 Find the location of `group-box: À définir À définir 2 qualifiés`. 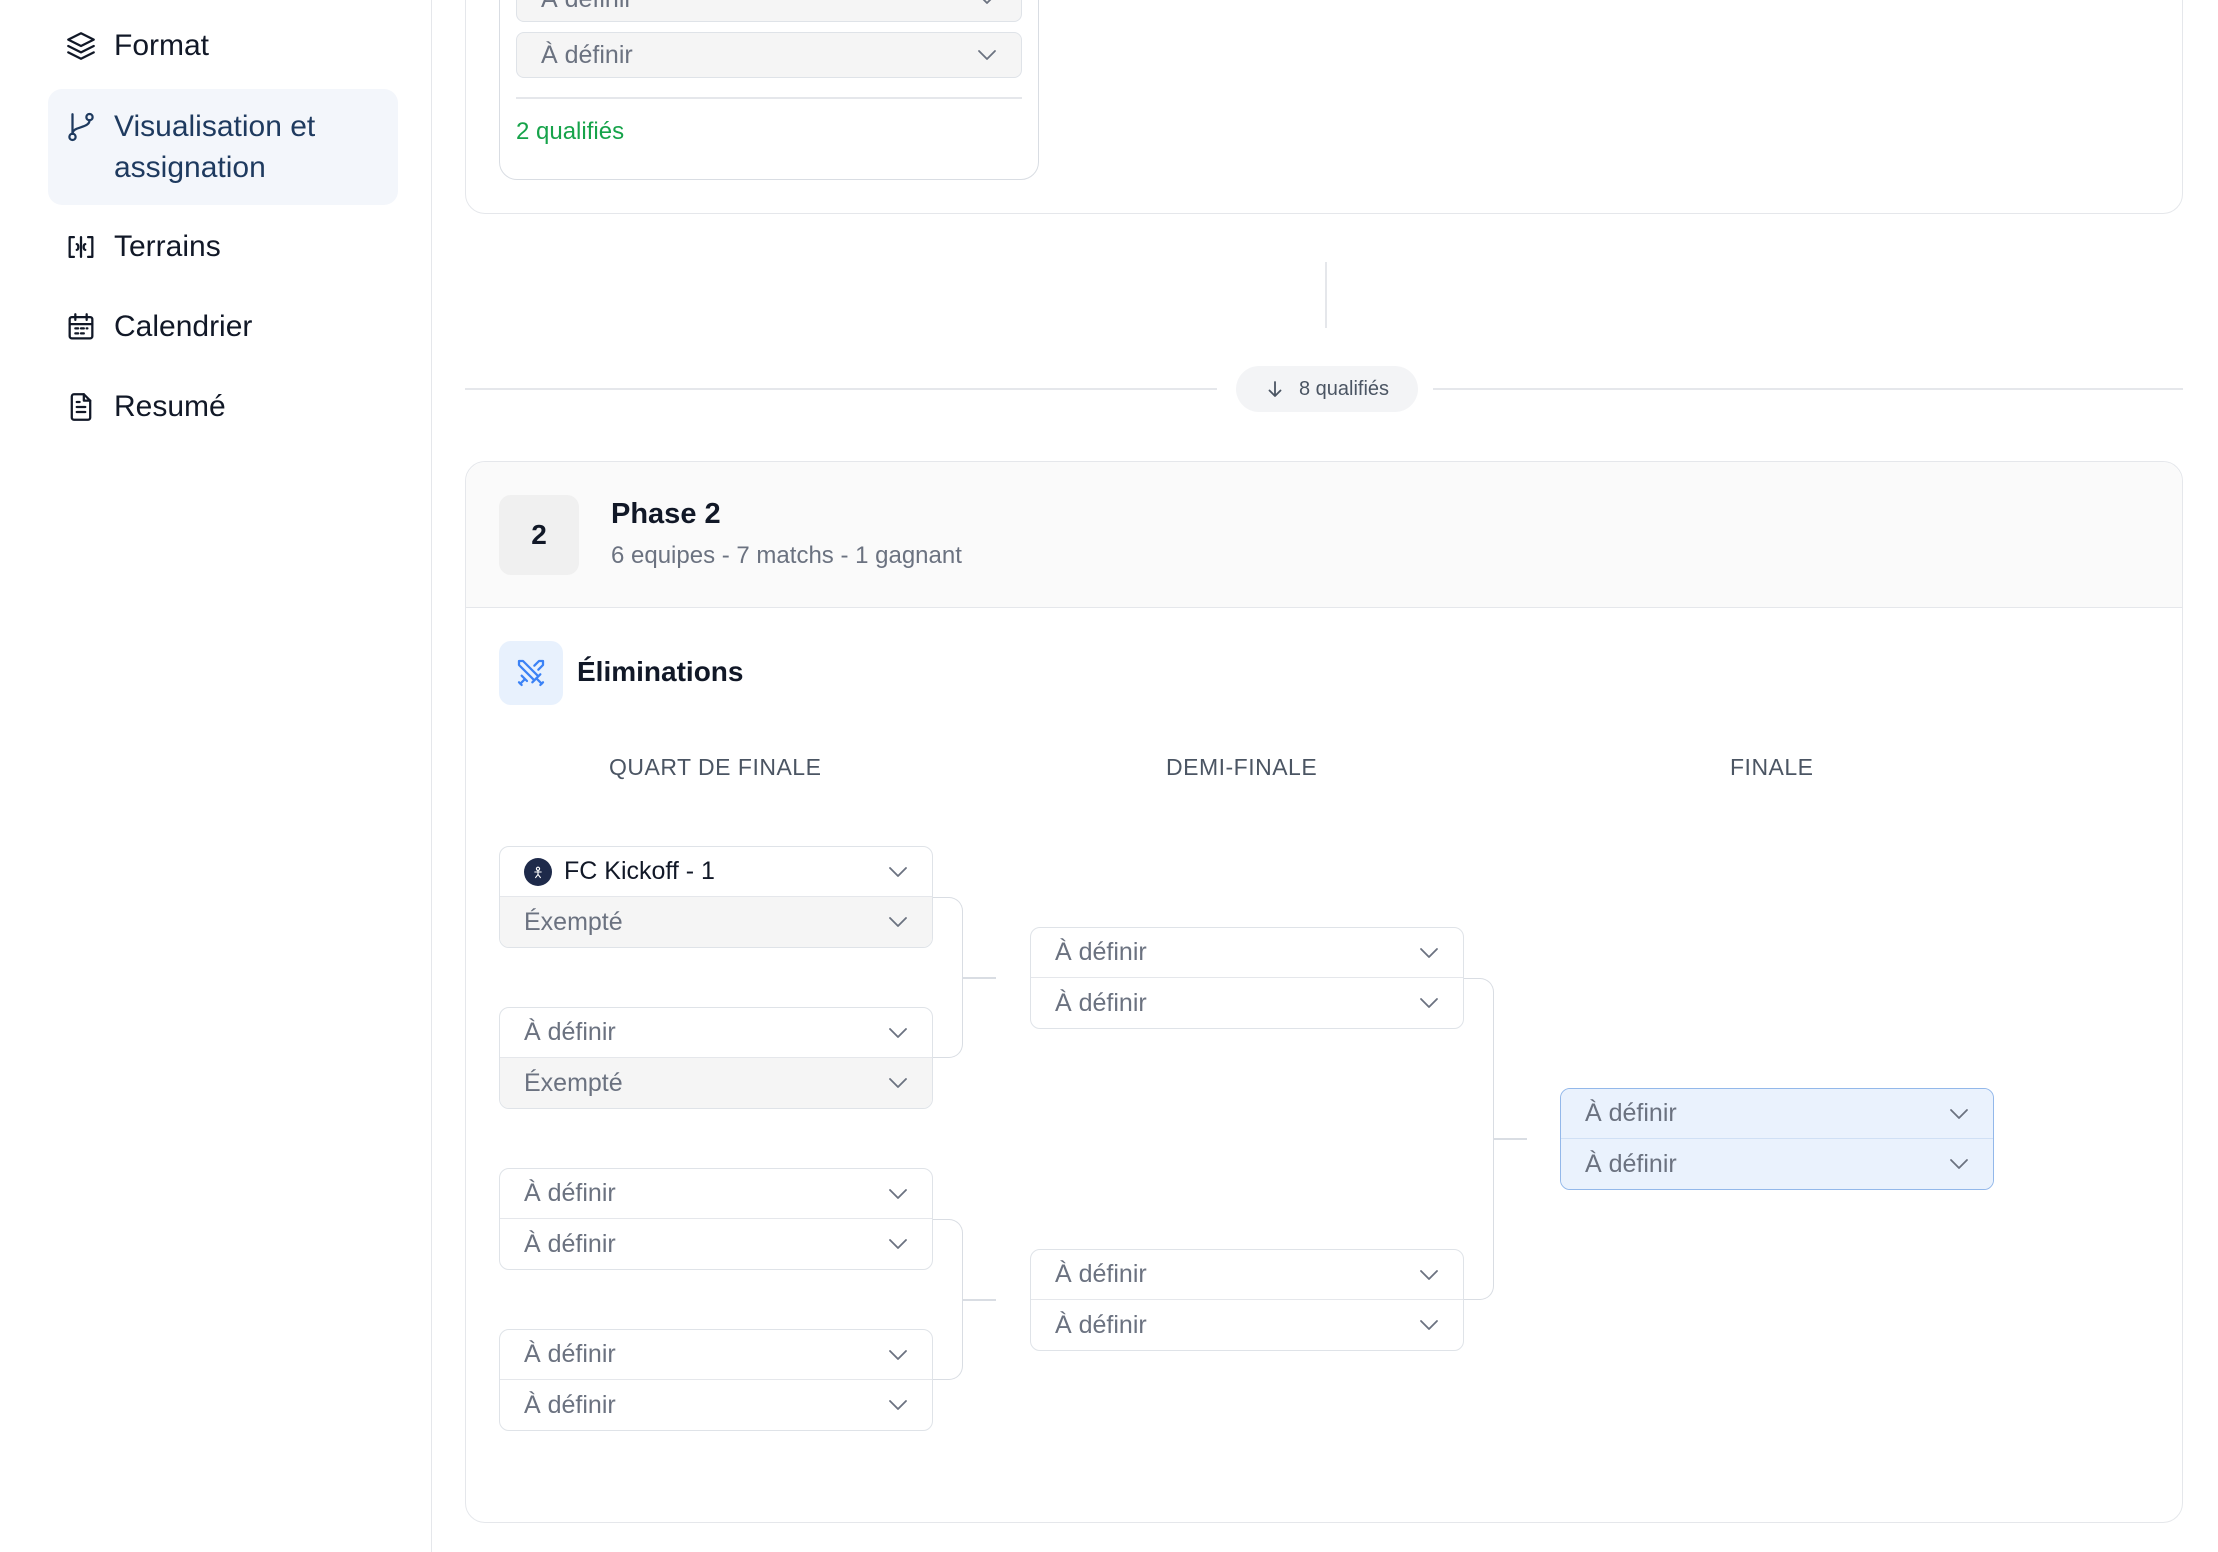

group-box: À définir À définir 2 qualifiés is located at coordinates (769, 90).